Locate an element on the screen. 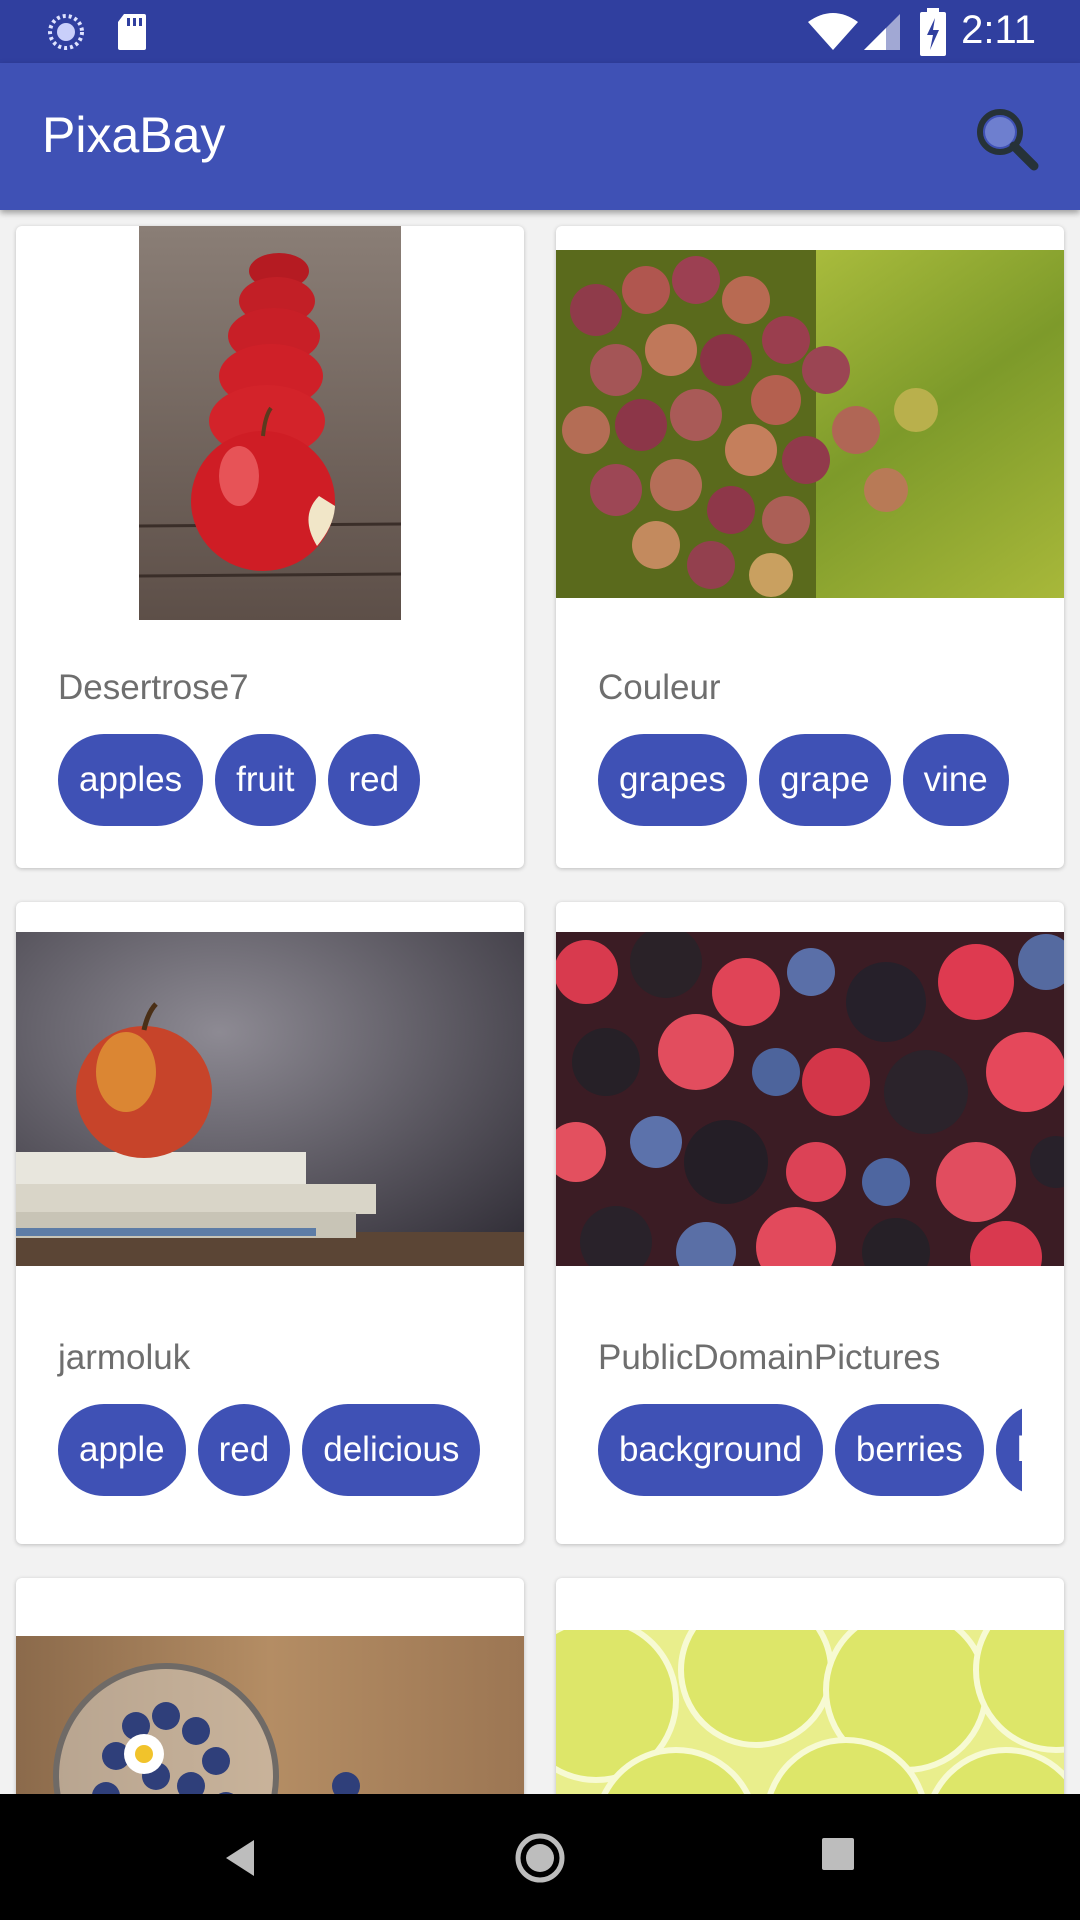 The height and width of the screenshot is (1920, 1080). wifi-icon is located at coordinates (833, 31).